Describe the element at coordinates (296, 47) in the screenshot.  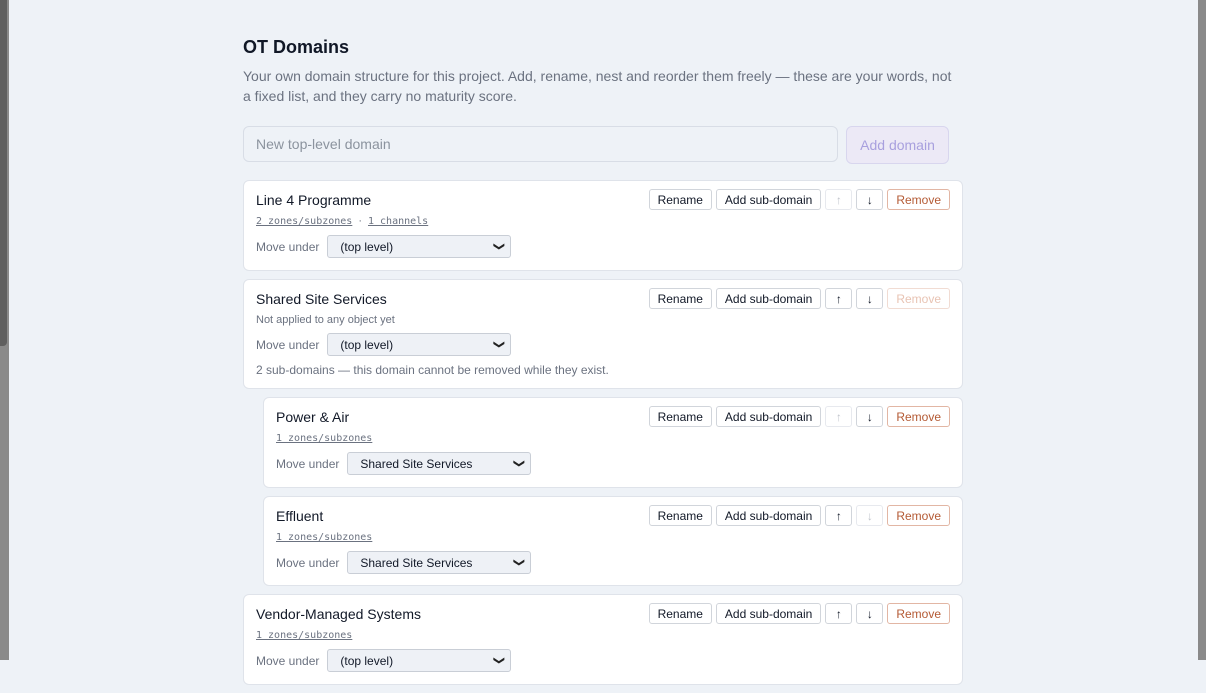
I see `page-title: OT Domains` at that location.